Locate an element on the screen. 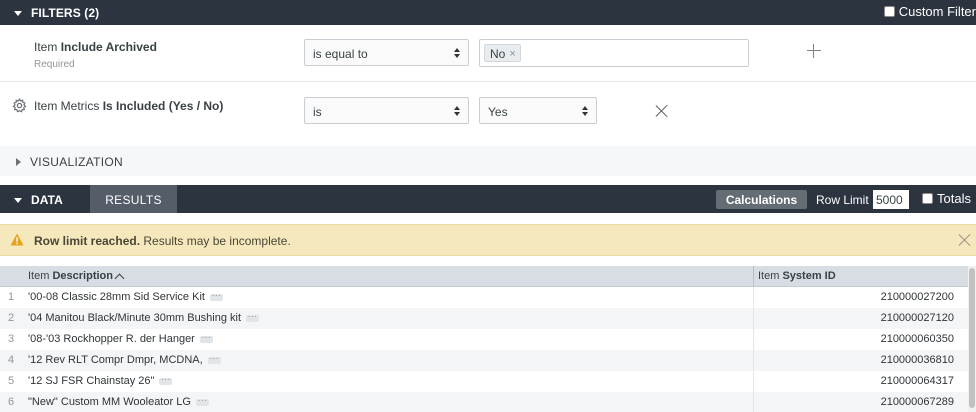 The image size is (976, 412). system-id-cell: 210000027200 is located at coordinates (917, 297).